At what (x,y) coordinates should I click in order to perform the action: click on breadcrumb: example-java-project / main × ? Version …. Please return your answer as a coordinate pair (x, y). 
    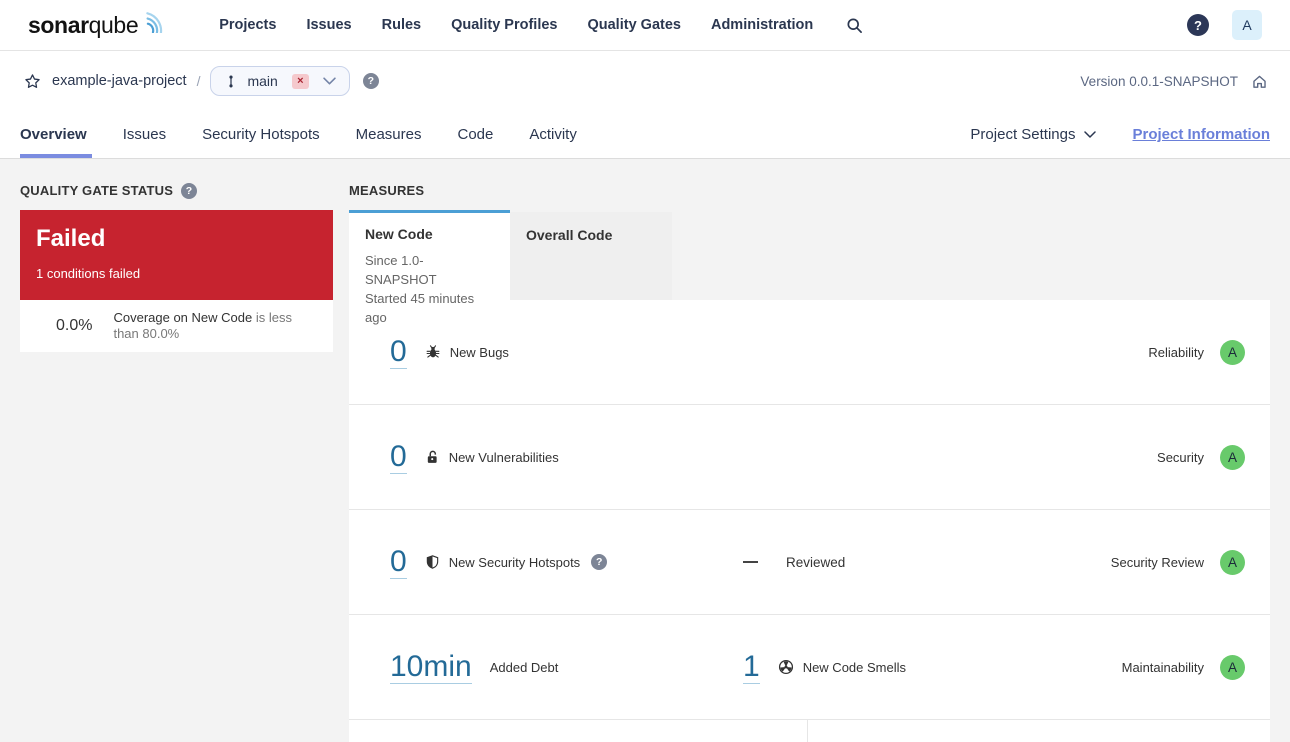
    Looking at the image, I should click on (645, 81).